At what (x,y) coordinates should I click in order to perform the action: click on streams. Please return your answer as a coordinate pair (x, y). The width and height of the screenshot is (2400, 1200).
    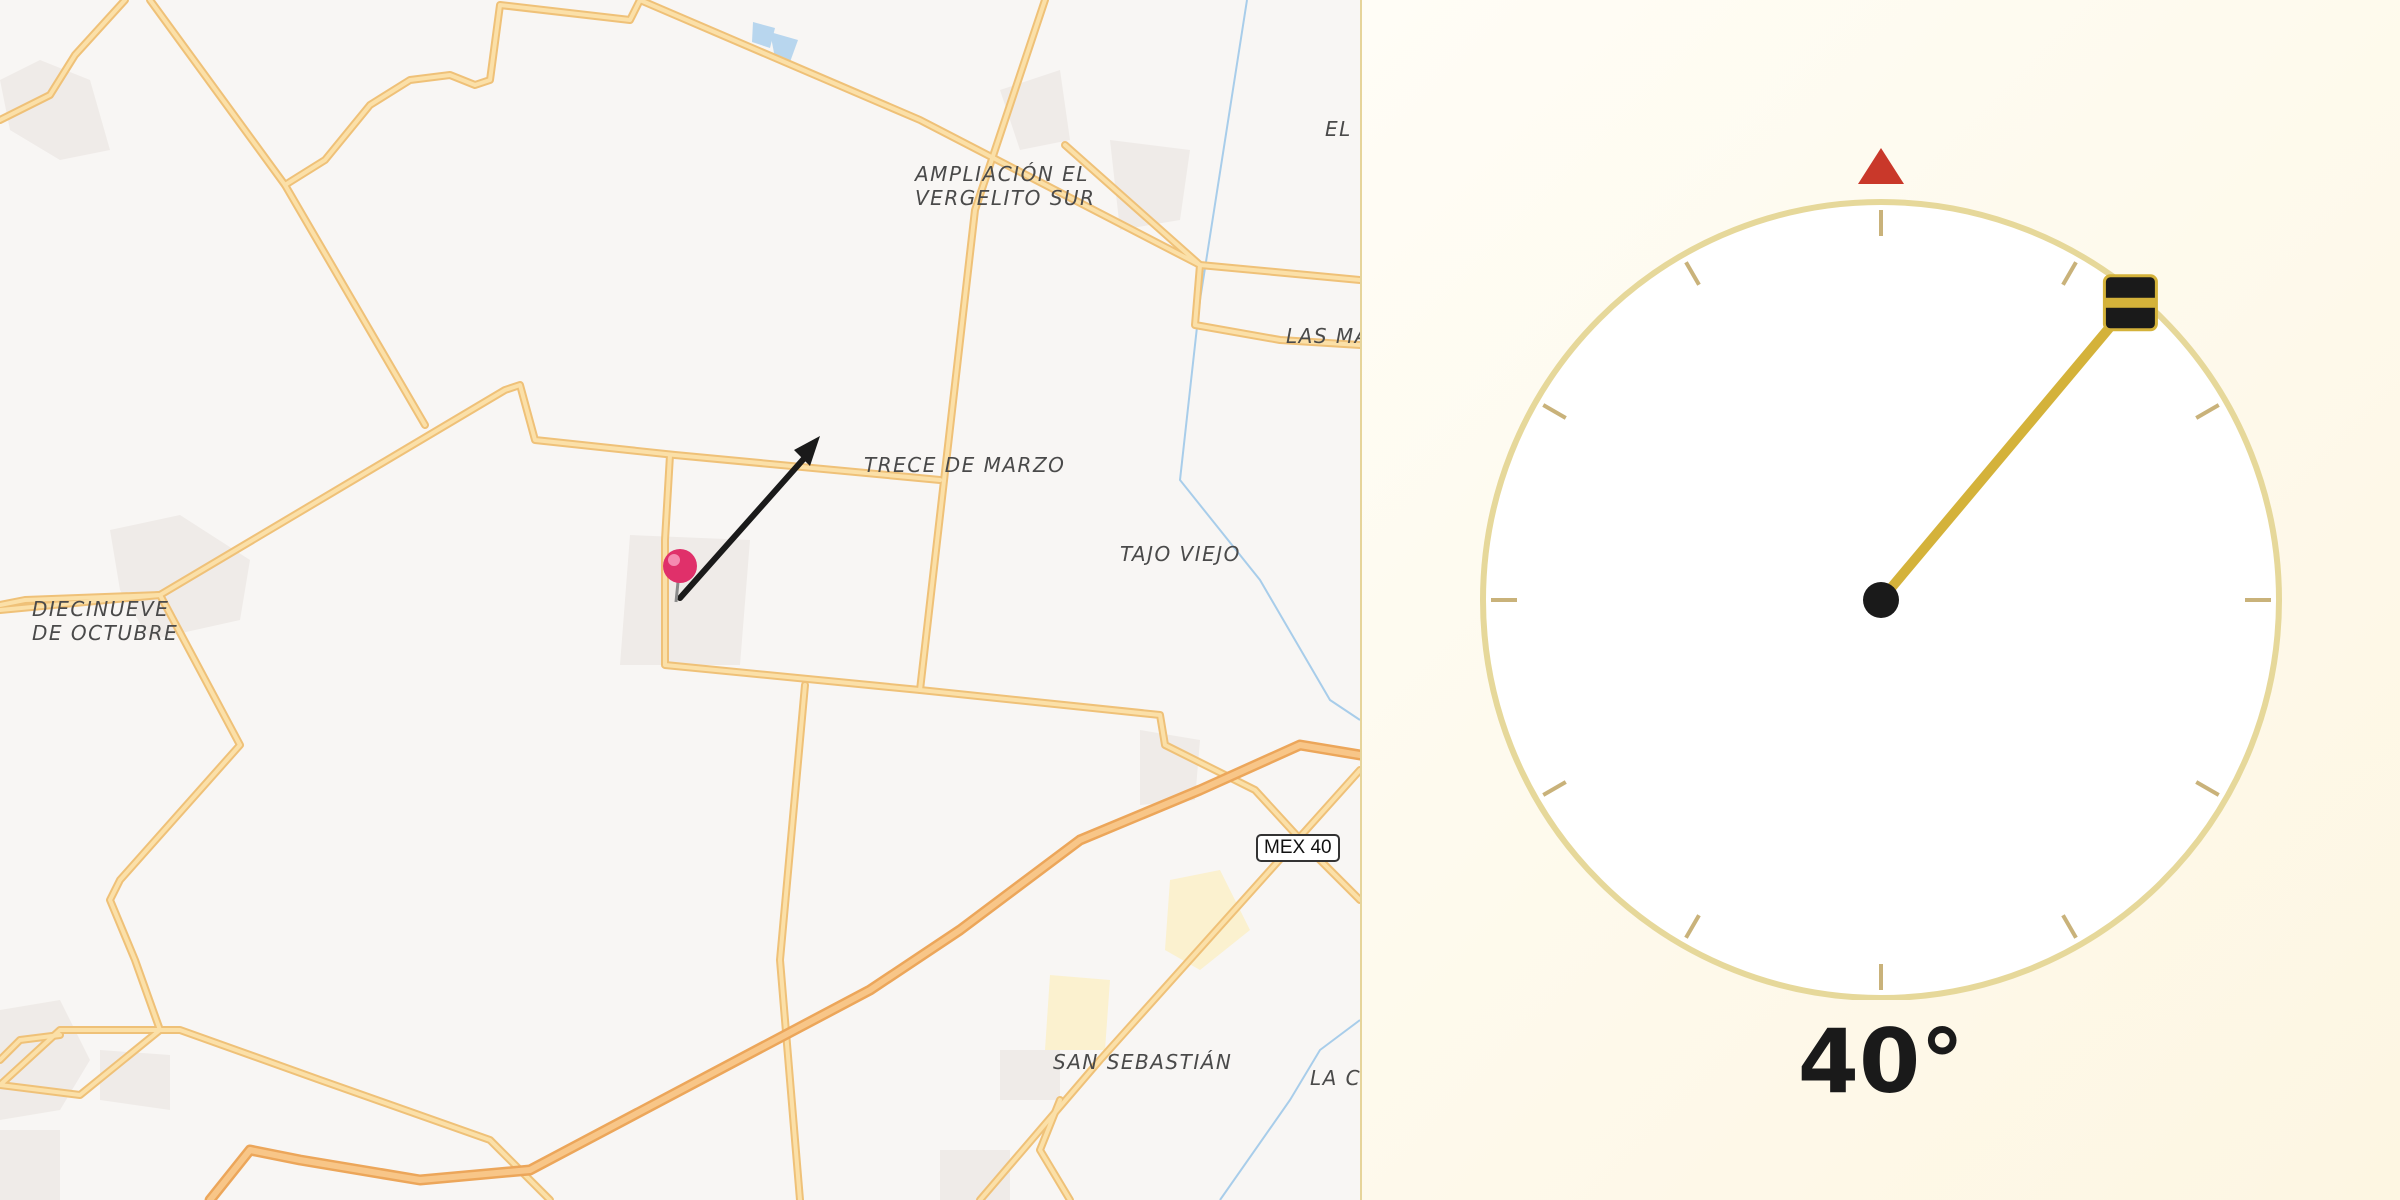
    Looking at the image, I should click on (1269, 600).